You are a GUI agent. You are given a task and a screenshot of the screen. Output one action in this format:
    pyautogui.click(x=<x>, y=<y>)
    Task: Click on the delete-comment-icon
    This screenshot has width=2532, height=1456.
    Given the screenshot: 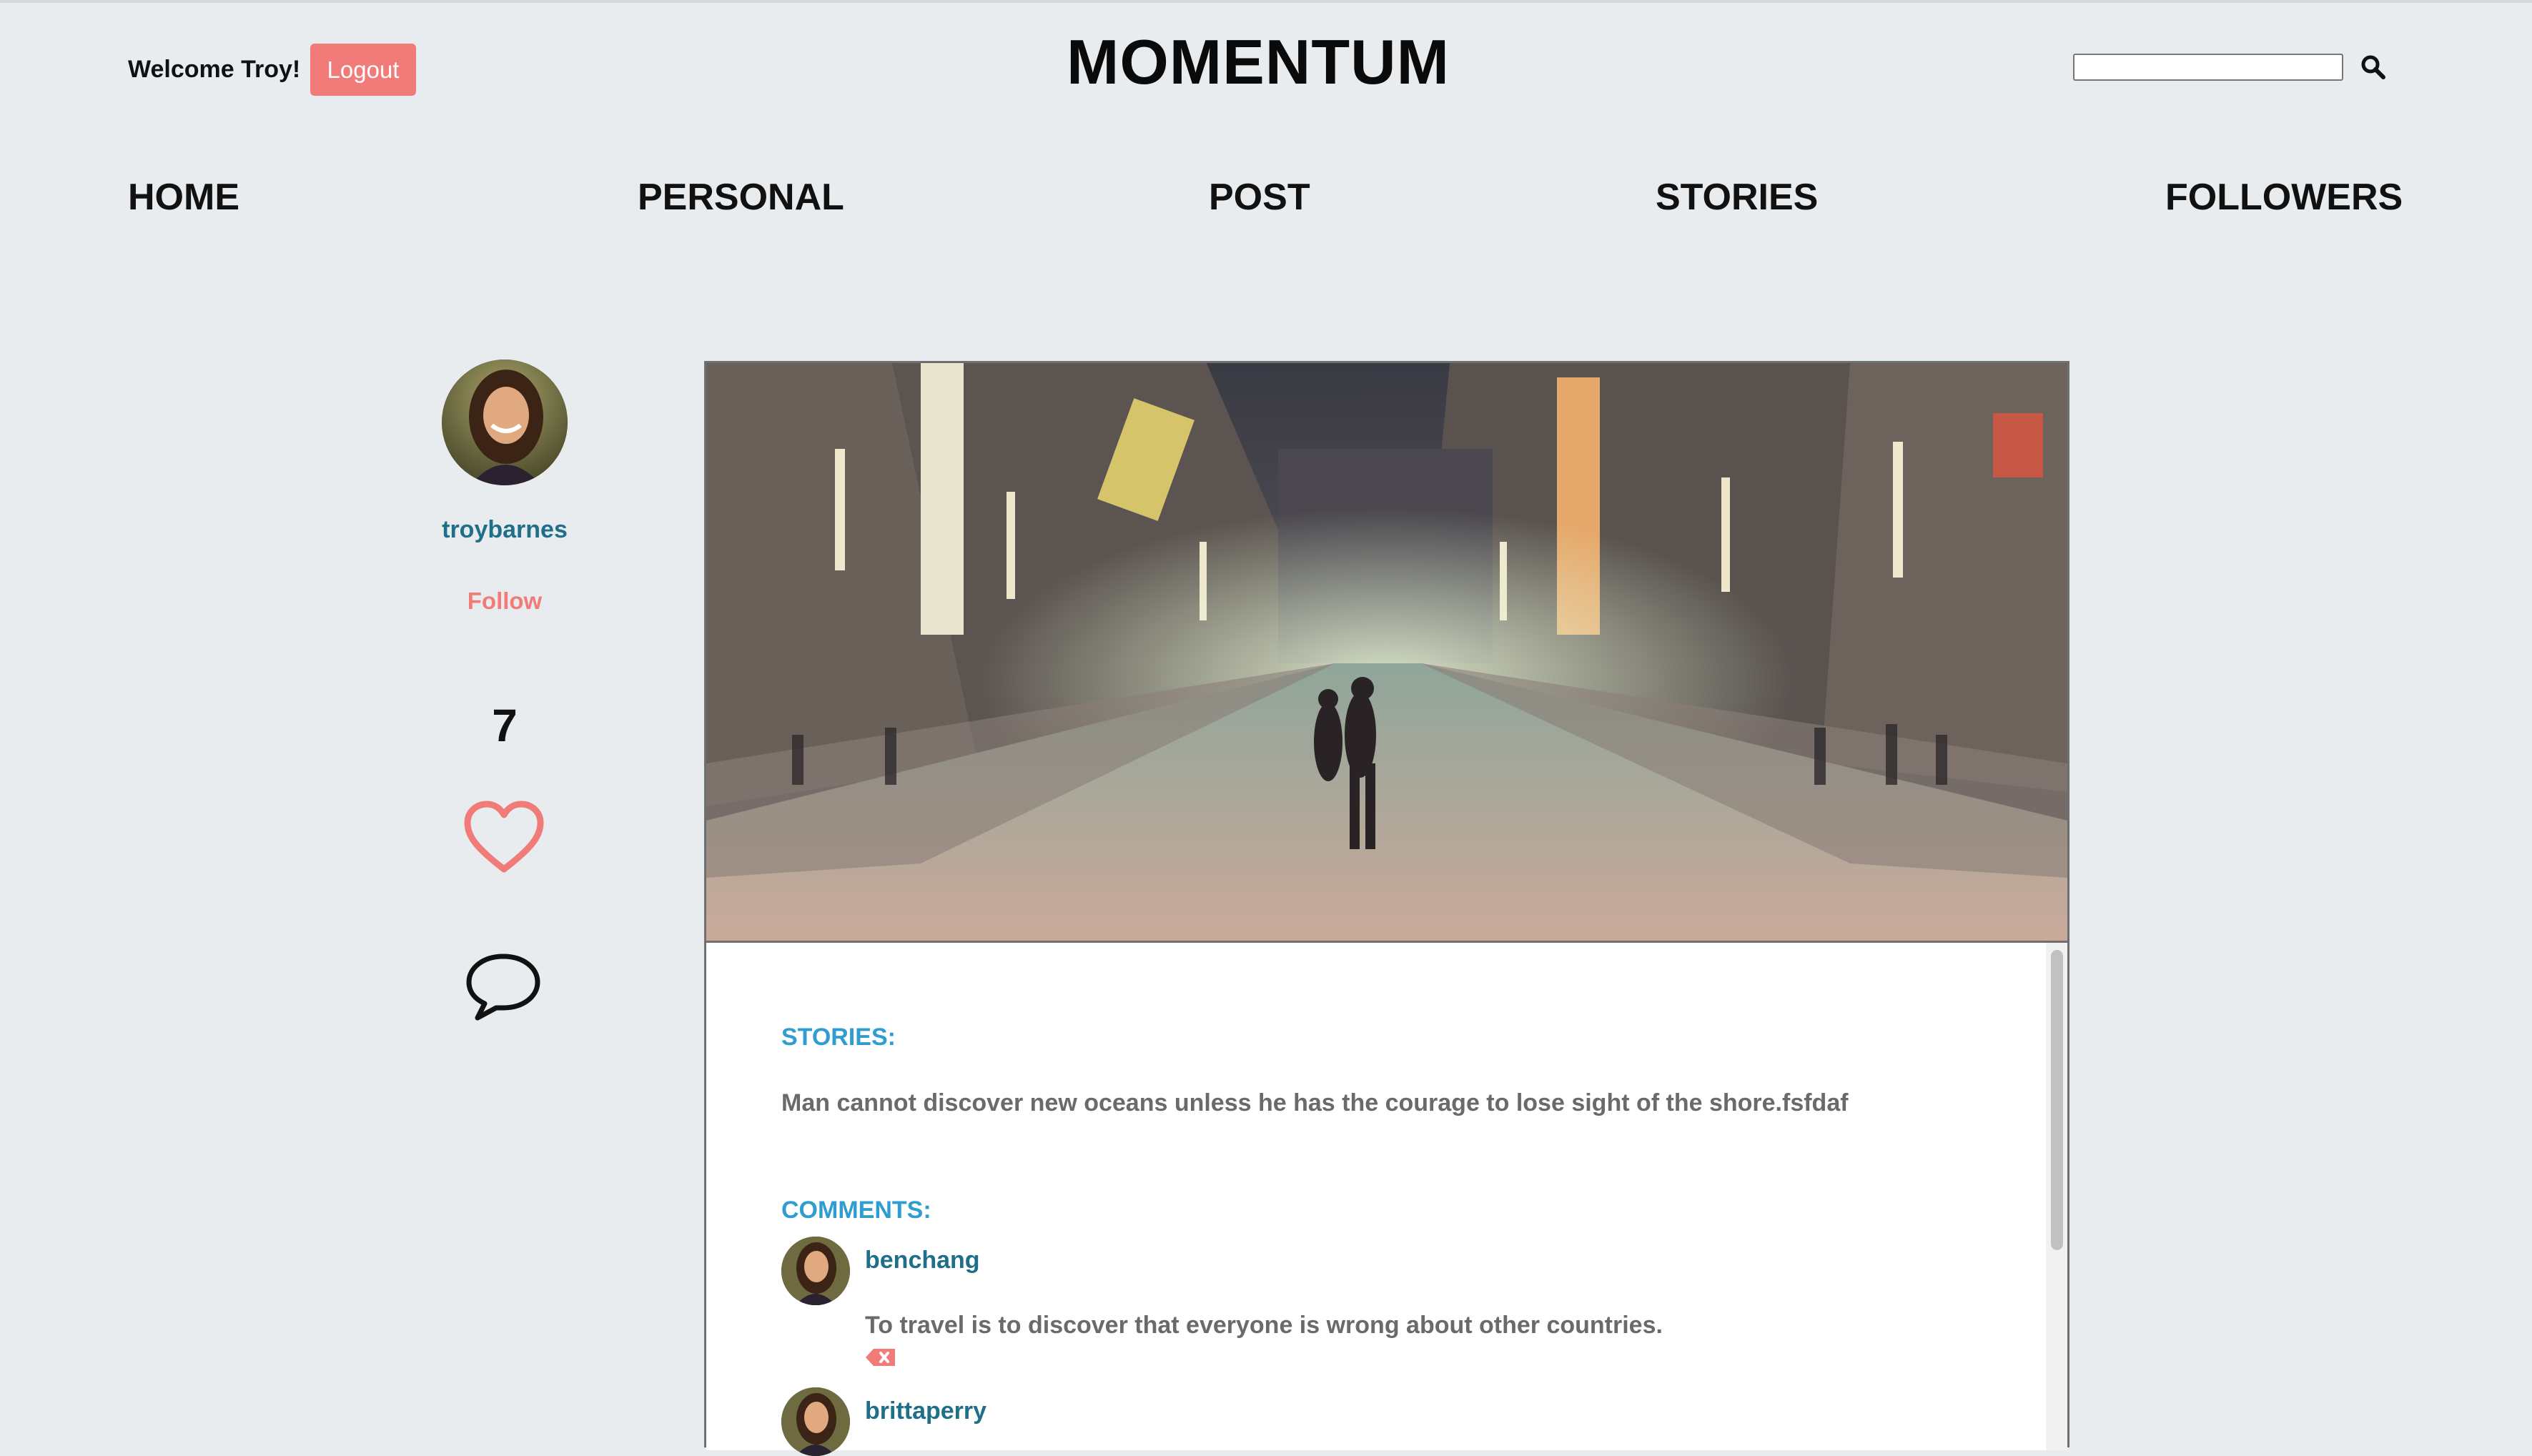 What is the action you would take?
    pyautogui.click(x=880, y=1357)
    